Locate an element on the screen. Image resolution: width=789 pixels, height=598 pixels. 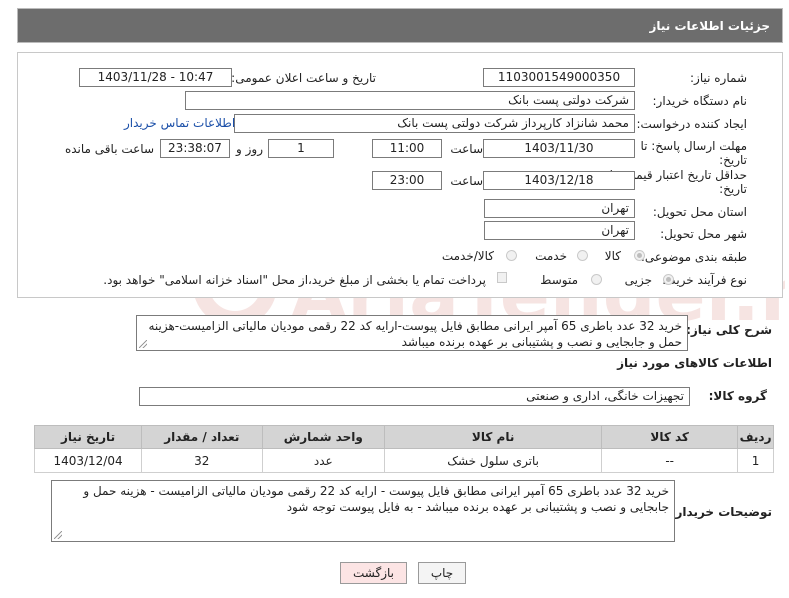
remaining-time-field: 23:38:07 is located at coordinates (195, 148).